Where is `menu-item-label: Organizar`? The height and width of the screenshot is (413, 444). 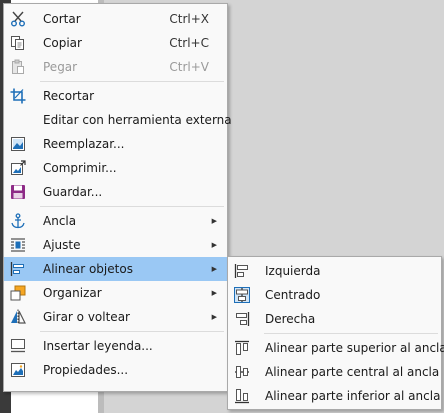
menu-item-label: Organizar is located at coordinates (72, 293).